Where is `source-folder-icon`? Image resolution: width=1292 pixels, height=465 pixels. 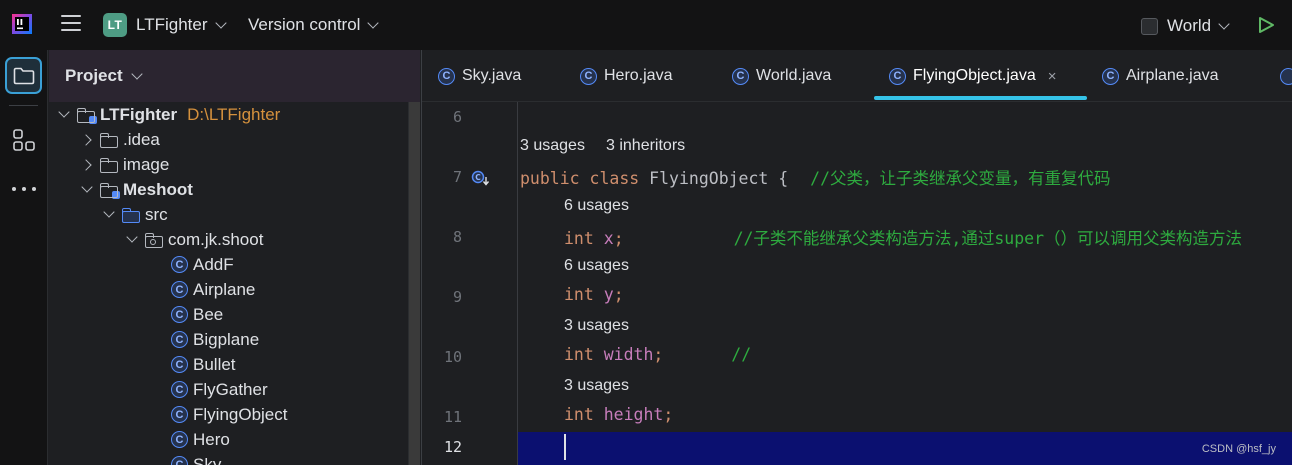 source-folder-icon is located at coordinates (131, 215).